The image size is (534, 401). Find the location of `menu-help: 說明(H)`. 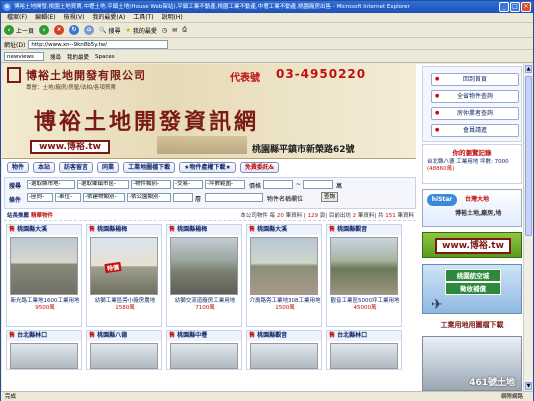

menu-help: 說明(H) is located at coordinates (172, 17).